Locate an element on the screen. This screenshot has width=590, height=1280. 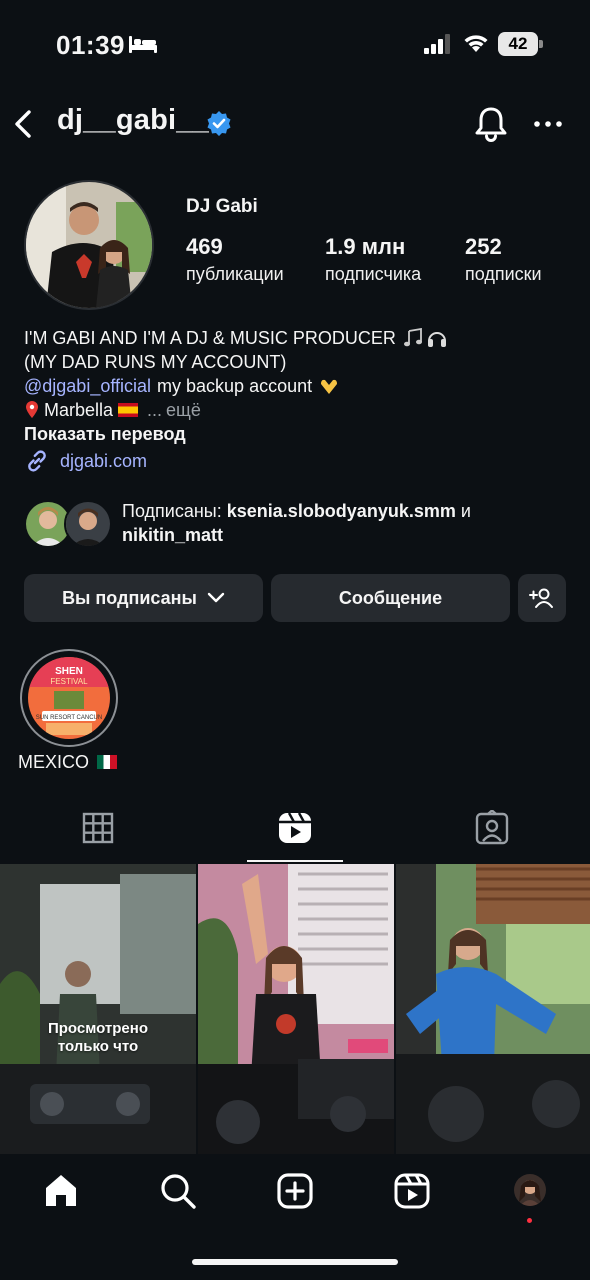
website-text: djgabi.com is located at coordinates (104, 460).